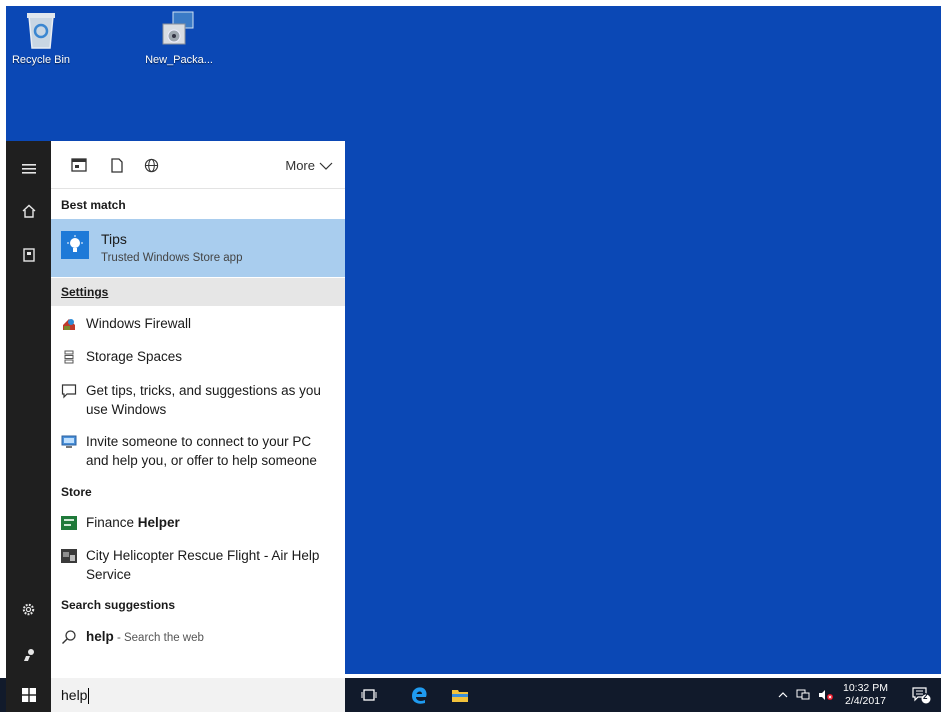 The width and height of the screenshot is (941, 712). I want to click on more-filters-button: More, so click(309, 165).